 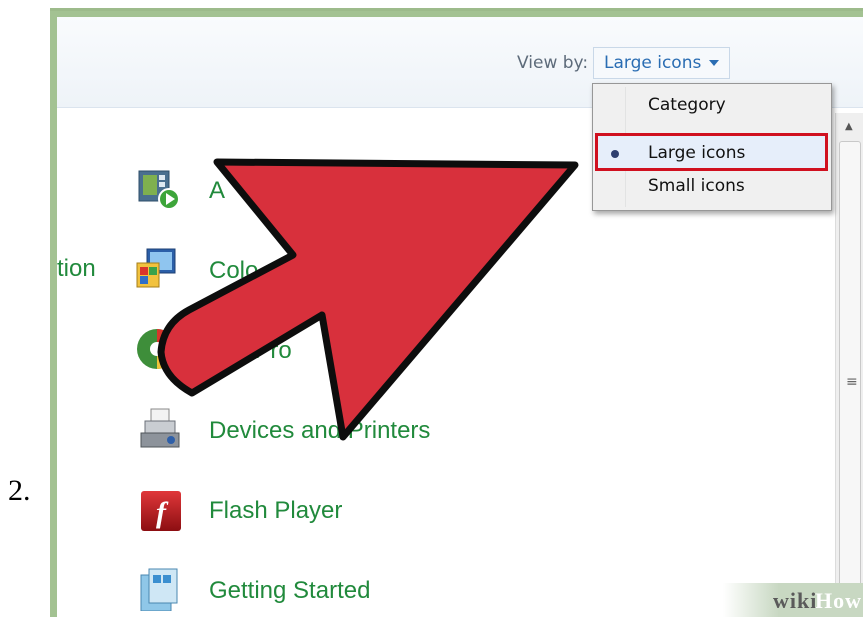 What do you see at coordinates (687, 105) in the screenshot?
I see `menu-item-category: Category` at bounding box center [687, 105].